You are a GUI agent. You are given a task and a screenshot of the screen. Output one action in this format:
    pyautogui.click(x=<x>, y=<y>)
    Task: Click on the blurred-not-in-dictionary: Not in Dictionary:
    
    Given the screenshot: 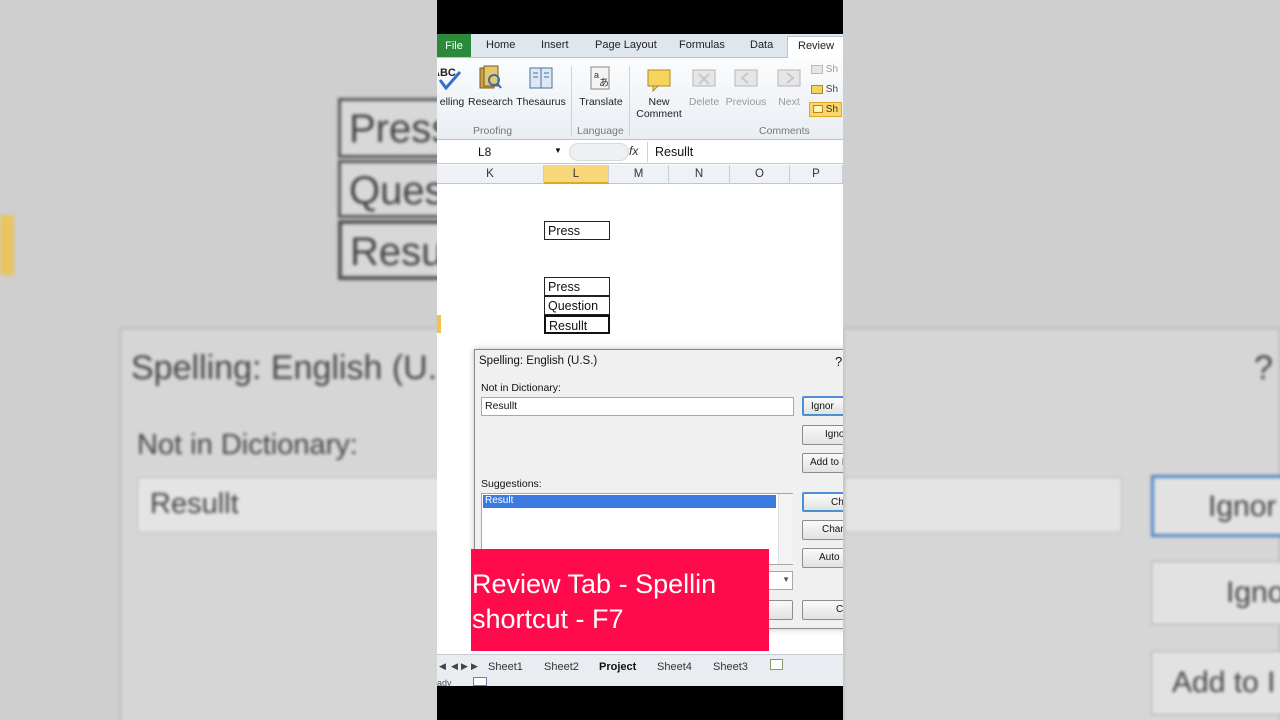 What is the action you would take?
    pyautogui.click(x=247, y=445)
    